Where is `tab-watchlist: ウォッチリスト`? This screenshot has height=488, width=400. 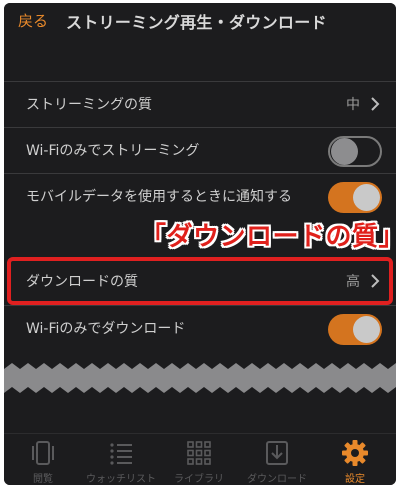 tab-watchlist: ウォッチリスト is located at coordinates (121, 459).